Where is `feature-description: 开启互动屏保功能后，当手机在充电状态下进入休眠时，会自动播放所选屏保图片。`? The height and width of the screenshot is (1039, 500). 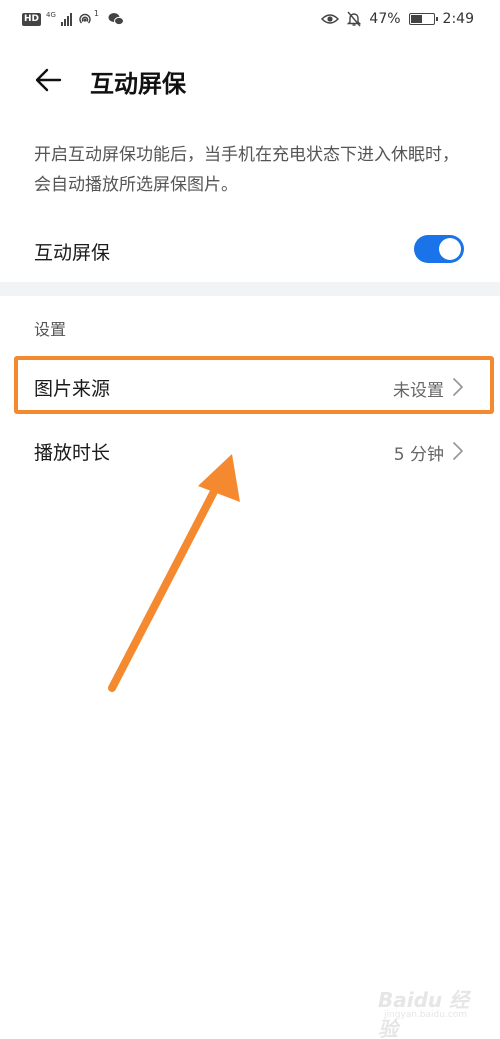 feature-description: 开启互动屏保功能后，当手机在充电状态下进入休眠时，会自动播放所选屏保图片。 is located at coordinates (246, 170).